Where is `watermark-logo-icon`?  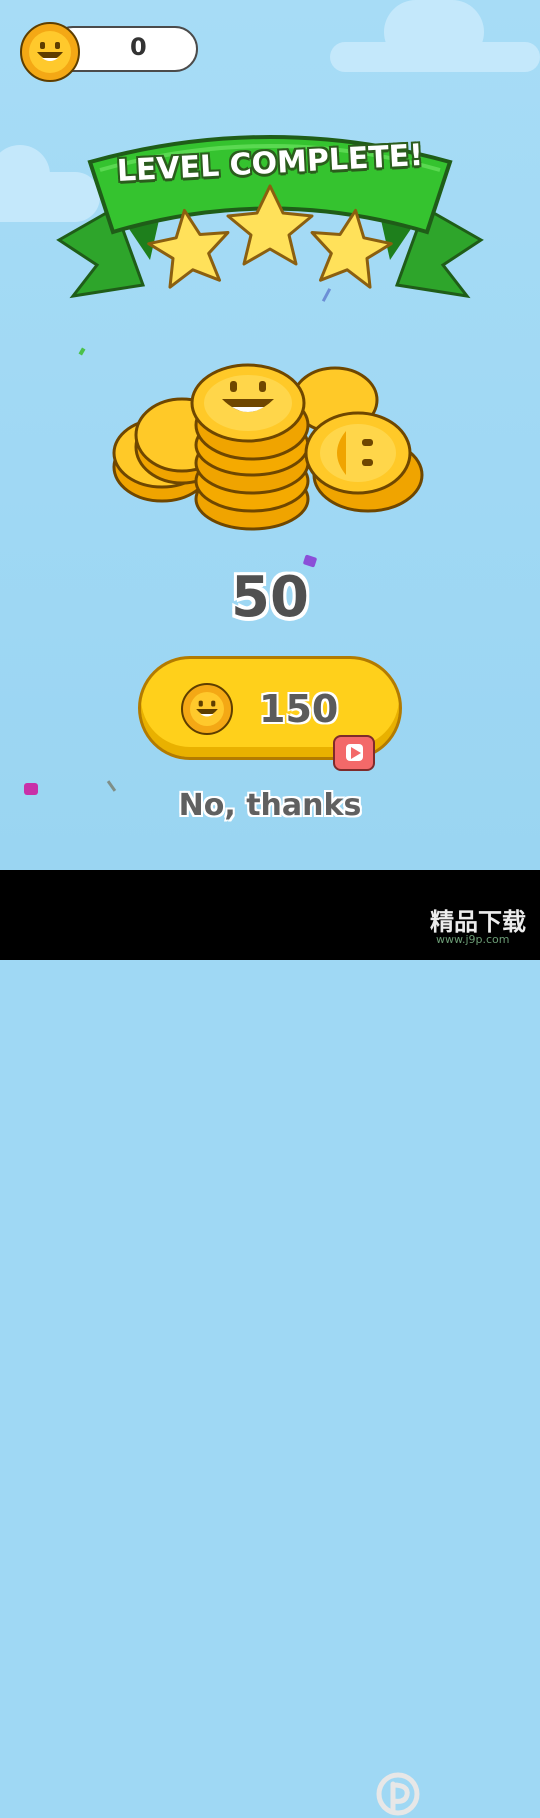
watermark-logo-icon is located at coordinates (398, 1794).